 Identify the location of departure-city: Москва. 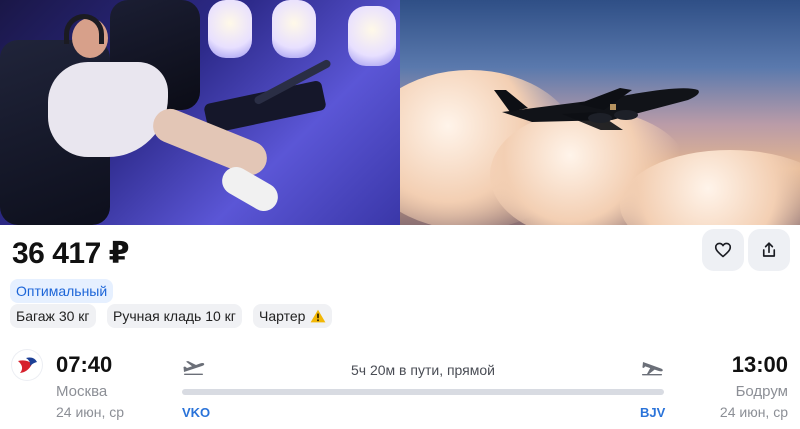
(82, 391).